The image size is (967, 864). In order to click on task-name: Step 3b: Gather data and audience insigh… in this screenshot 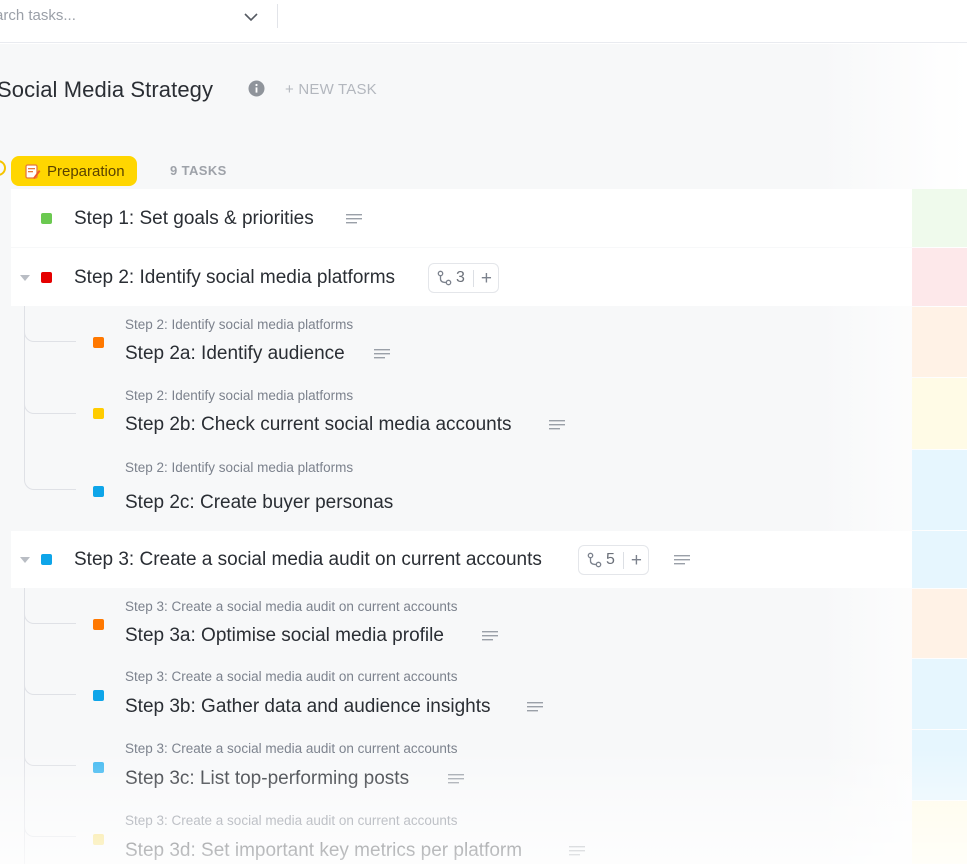, I will do `click(307, 707)`.